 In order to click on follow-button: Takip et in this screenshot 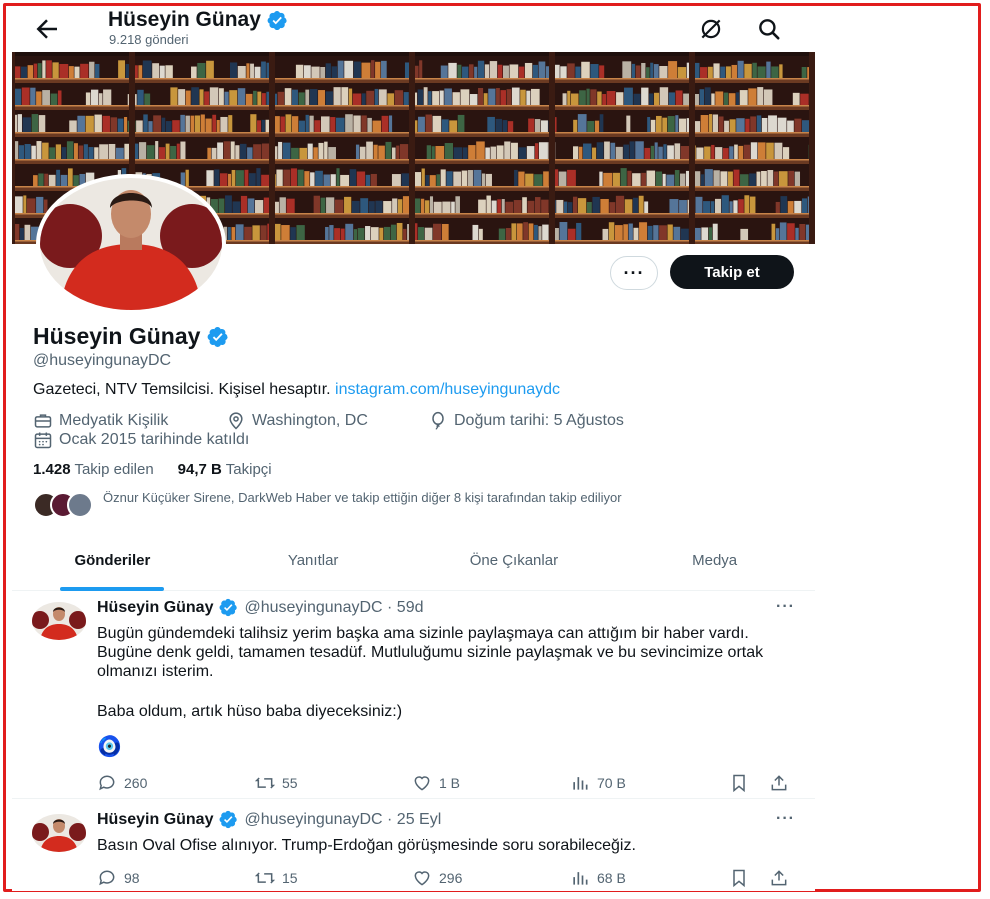, I will do `click(732, 272)`.